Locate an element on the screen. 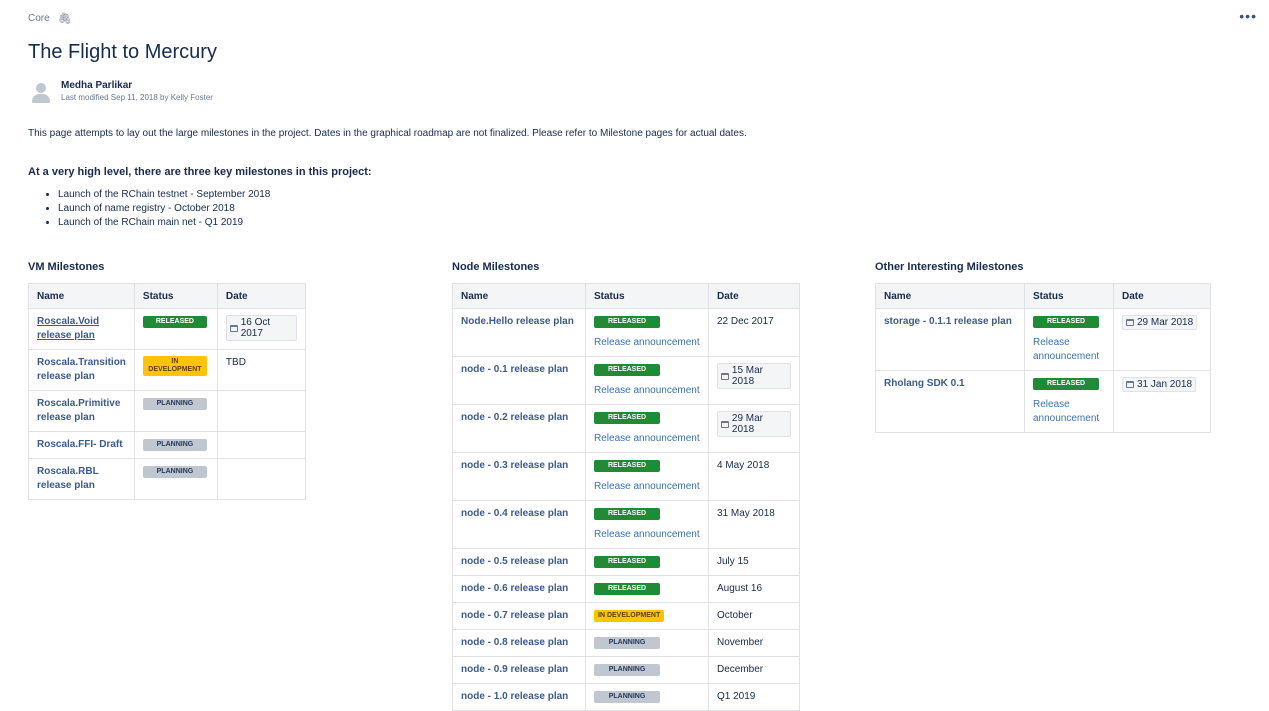 This screenshot has height=711, width=1269. date-lozenge: 31 Jan 2018 is located at coordinates (1159, 384).